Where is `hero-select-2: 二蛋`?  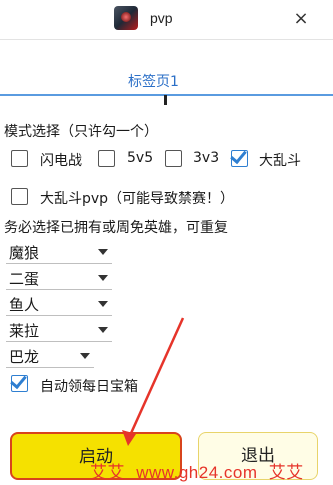
hero-select-2: 二蛋 is located at coordinates (59, 278).